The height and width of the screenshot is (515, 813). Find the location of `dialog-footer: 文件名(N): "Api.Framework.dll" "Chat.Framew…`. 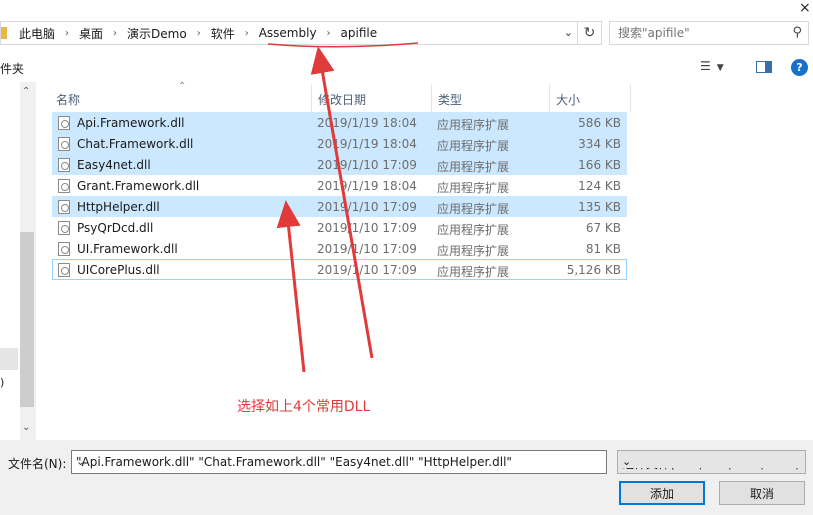

dialog-footer: 文件名(N): "Api.Framework.dll" "Chat.Framew… is located at coordinates (406, 477).